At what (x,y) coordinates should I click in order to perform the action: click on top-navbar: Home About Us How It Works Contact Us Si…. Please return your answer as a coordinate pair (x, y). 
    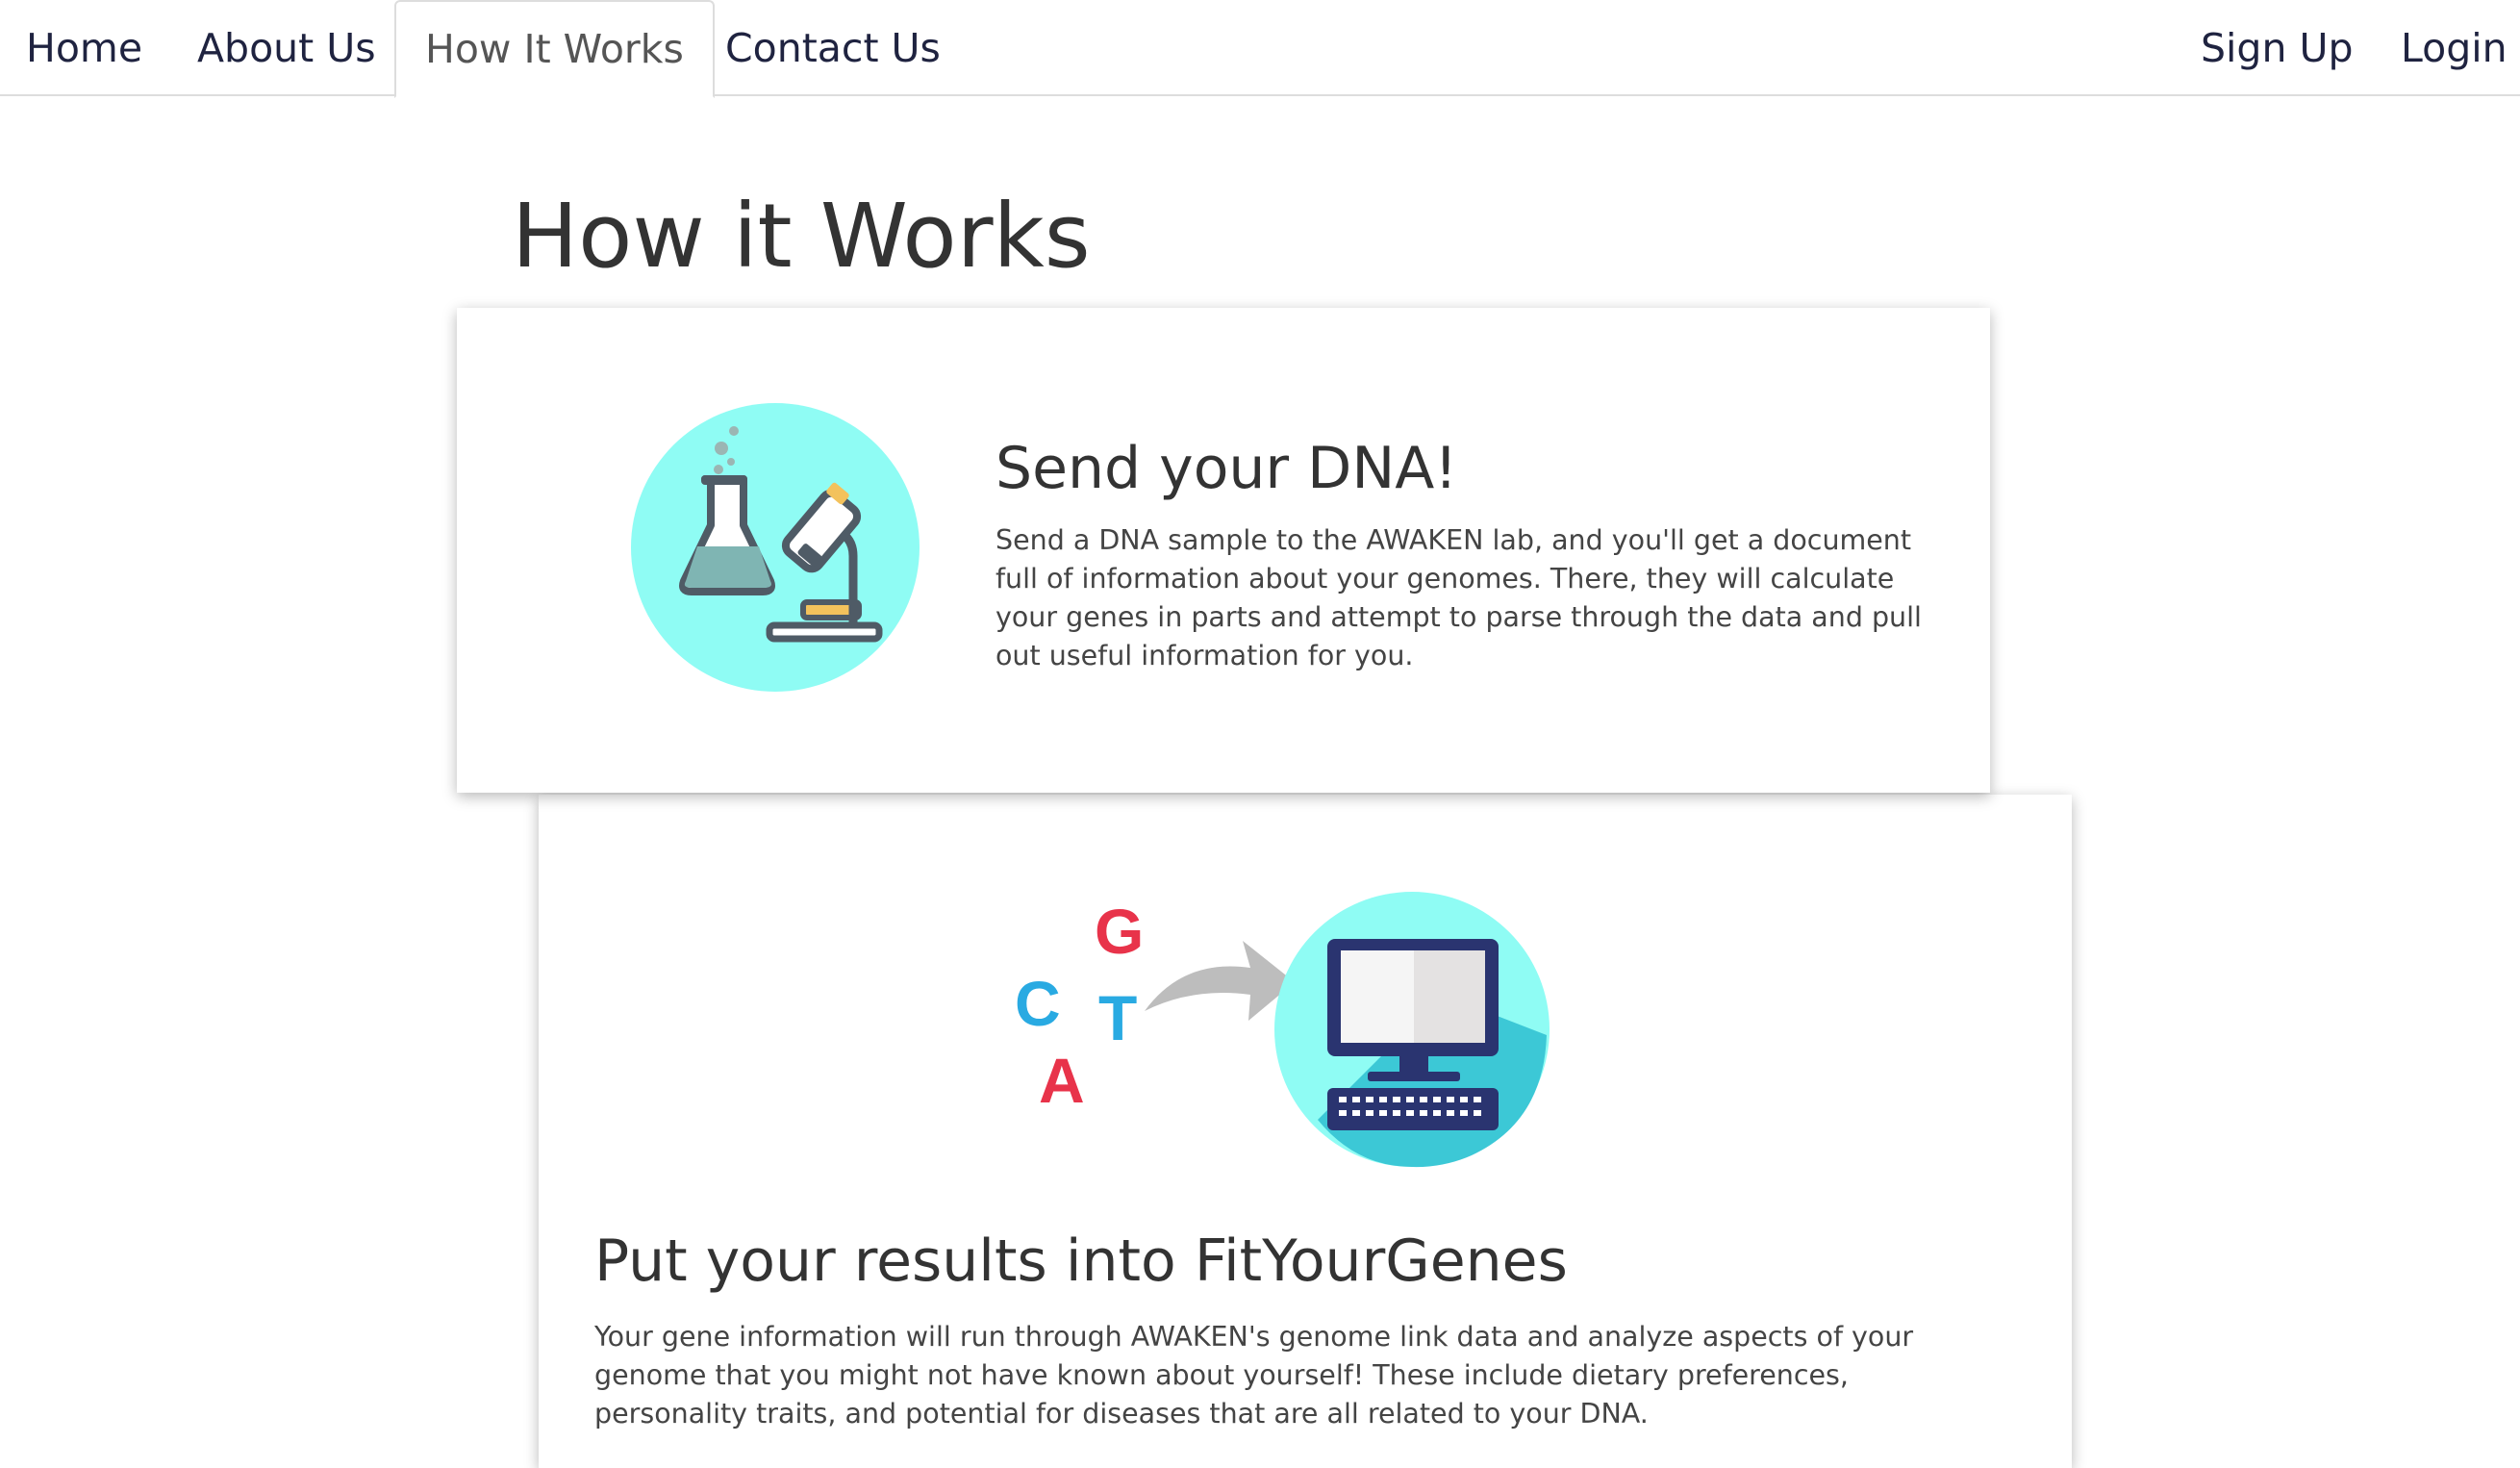
    Looking at the image, I should click on (1260, 49).